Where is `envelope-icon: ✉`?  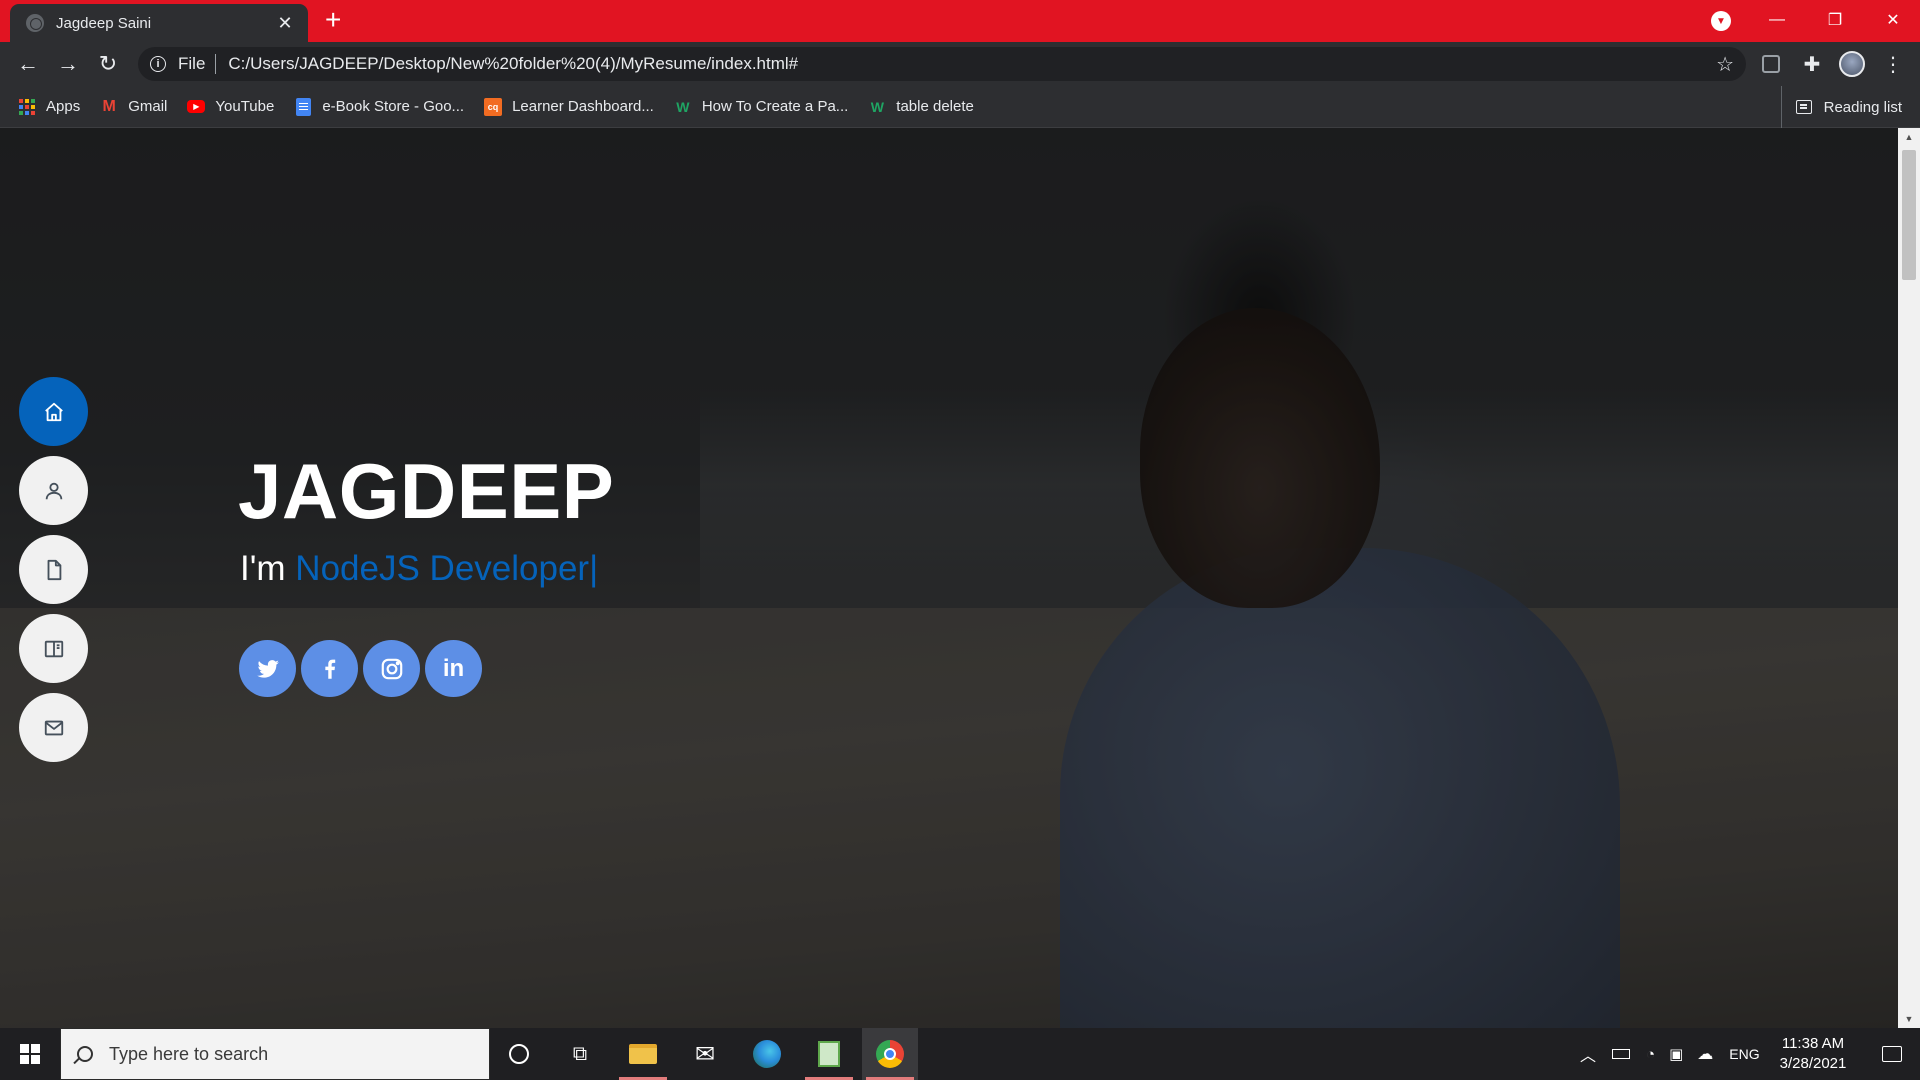 envelope-icon: ✉ is located at coordinates (705, 1054).